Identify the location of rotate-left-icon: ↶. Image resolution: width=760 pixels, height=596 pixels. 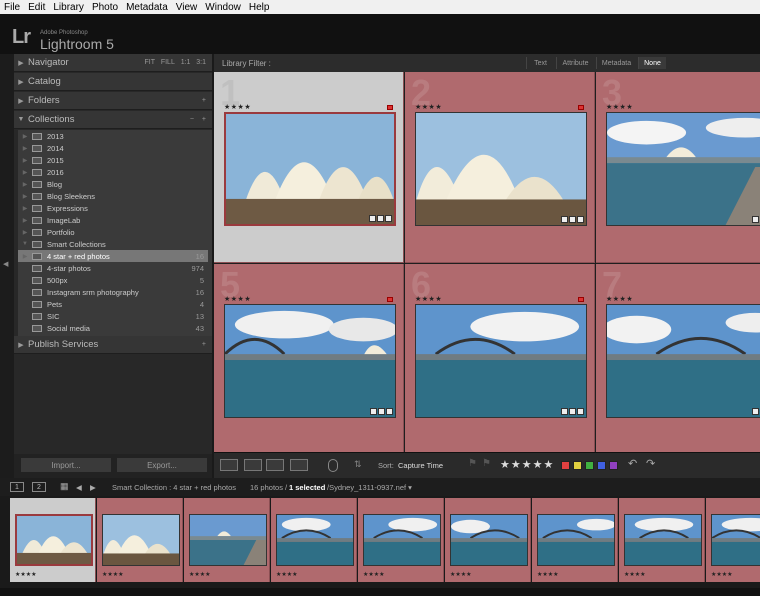
(635, 463).